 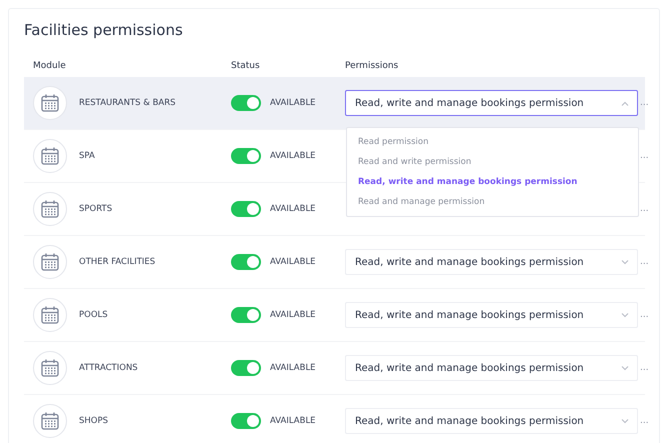 What do you see at coordinates (95, 209) in the screenshot?
I see `module-name: SPORTS` at bounding box center [95, 209].